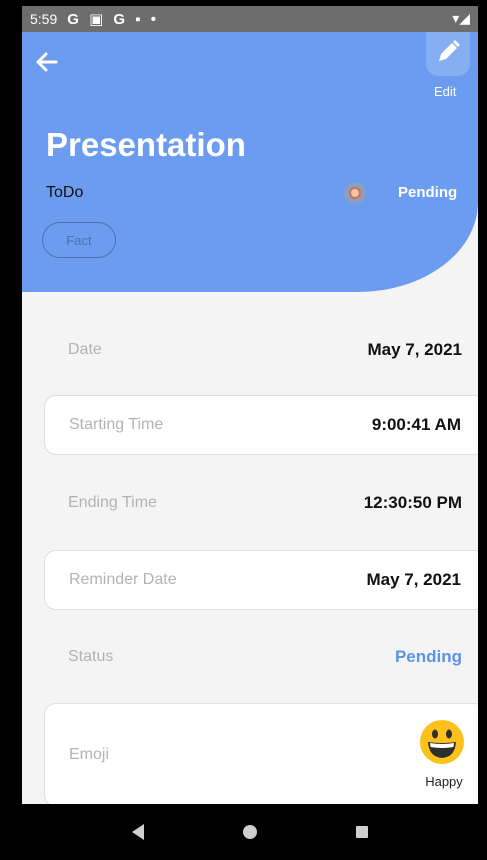  Describe the element at coordinates (414, 349) in the screenshot. I see `date-value: May 7, 2021` at that location.